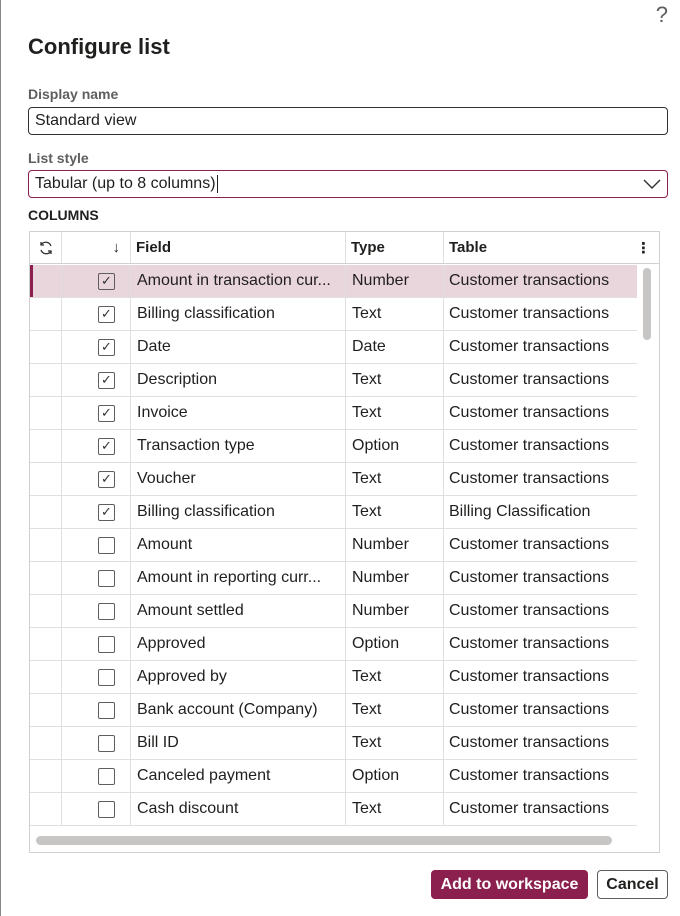  What do you see at coordinates (238, 743) in the screenshot?
I see `cell-field: Bill ID` at bounding box center [238, 743].